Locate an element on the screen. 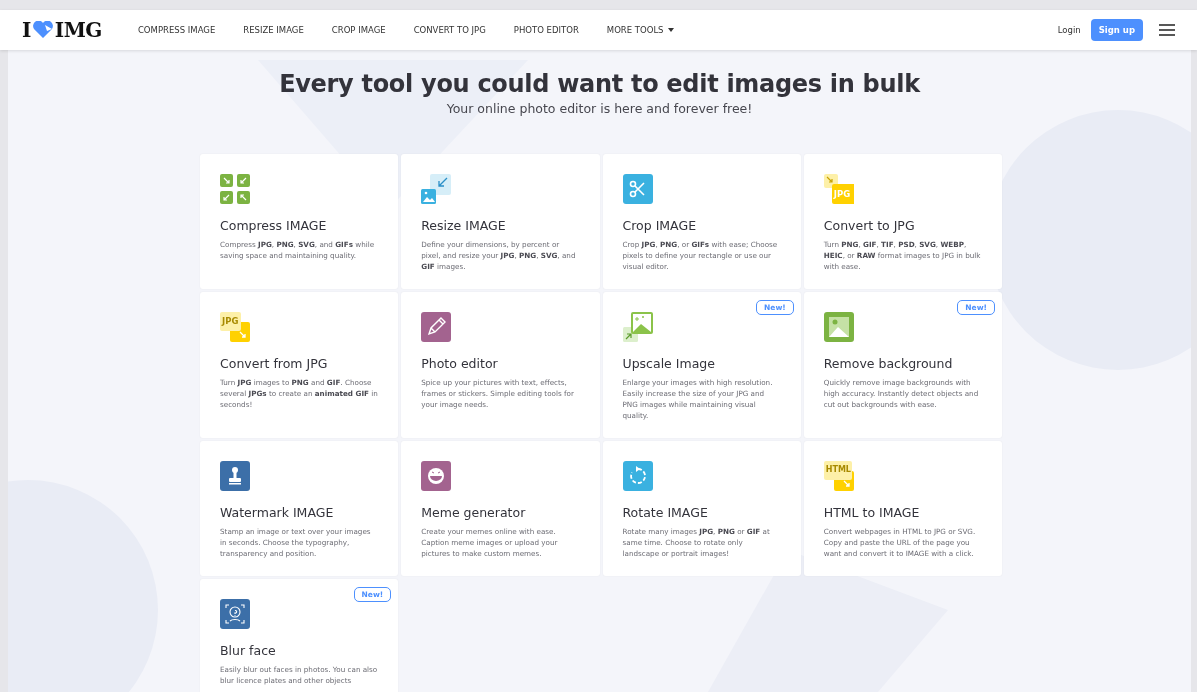  nav-link: PHOTO EDITOR is located at coordinates (546, 30).